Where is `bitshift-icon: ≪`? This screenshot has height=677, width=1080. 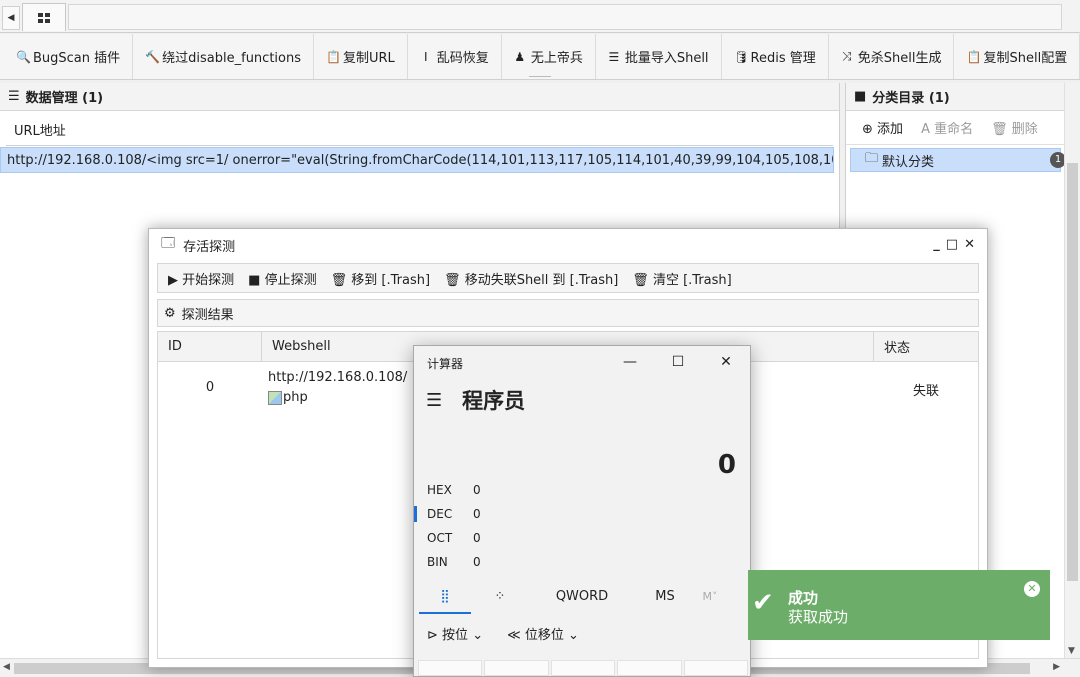 bitshift-icon: ≪ is located at coordinates (514, 635).